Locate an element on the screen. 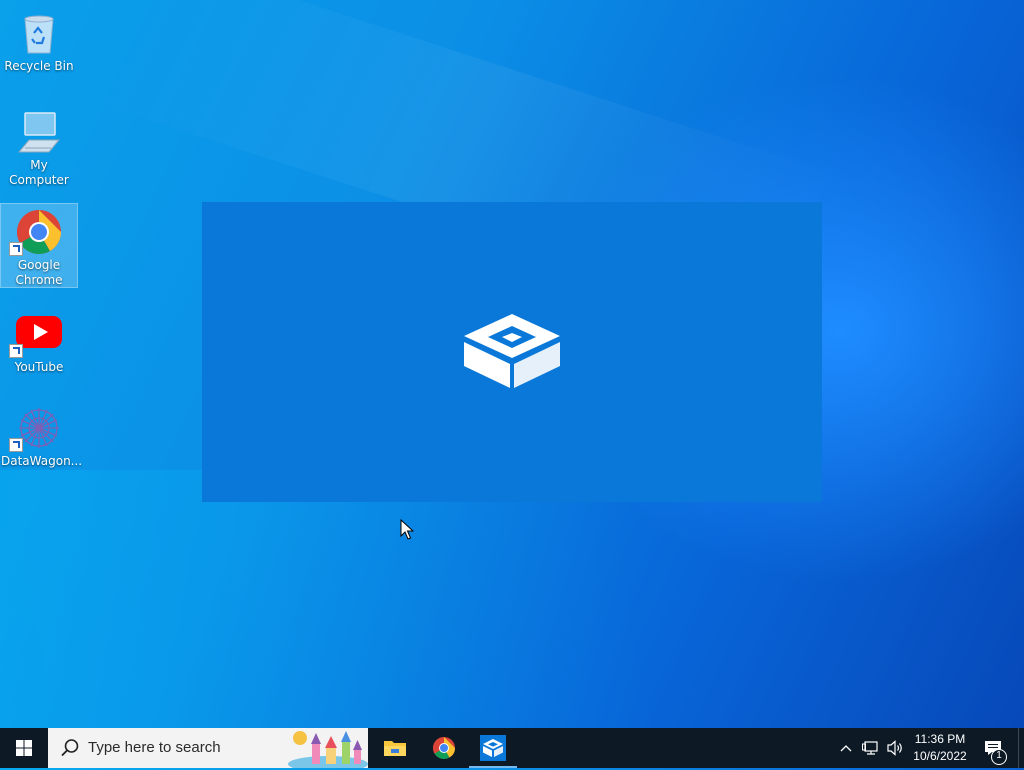 This screenshot has width=1024, height=770. desktop-icon-youtube: YouTube is located at coordinates (39, 341).